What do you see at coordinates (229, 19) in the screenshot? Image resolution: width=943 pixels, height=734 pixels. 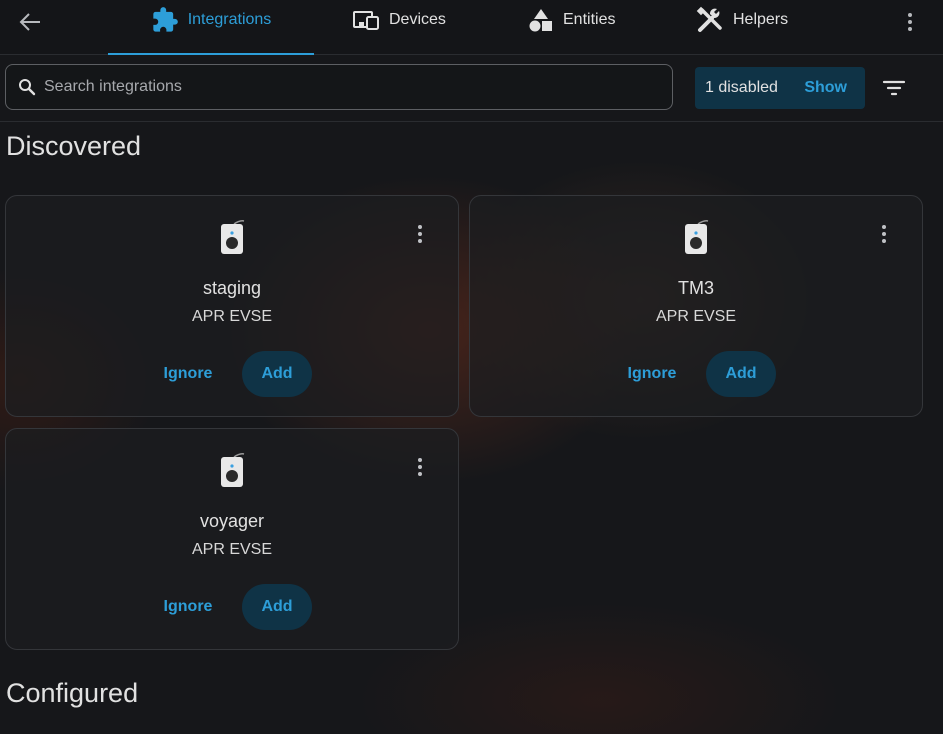 I see `tab-label: Integrations` at bounding box center [229, 19].